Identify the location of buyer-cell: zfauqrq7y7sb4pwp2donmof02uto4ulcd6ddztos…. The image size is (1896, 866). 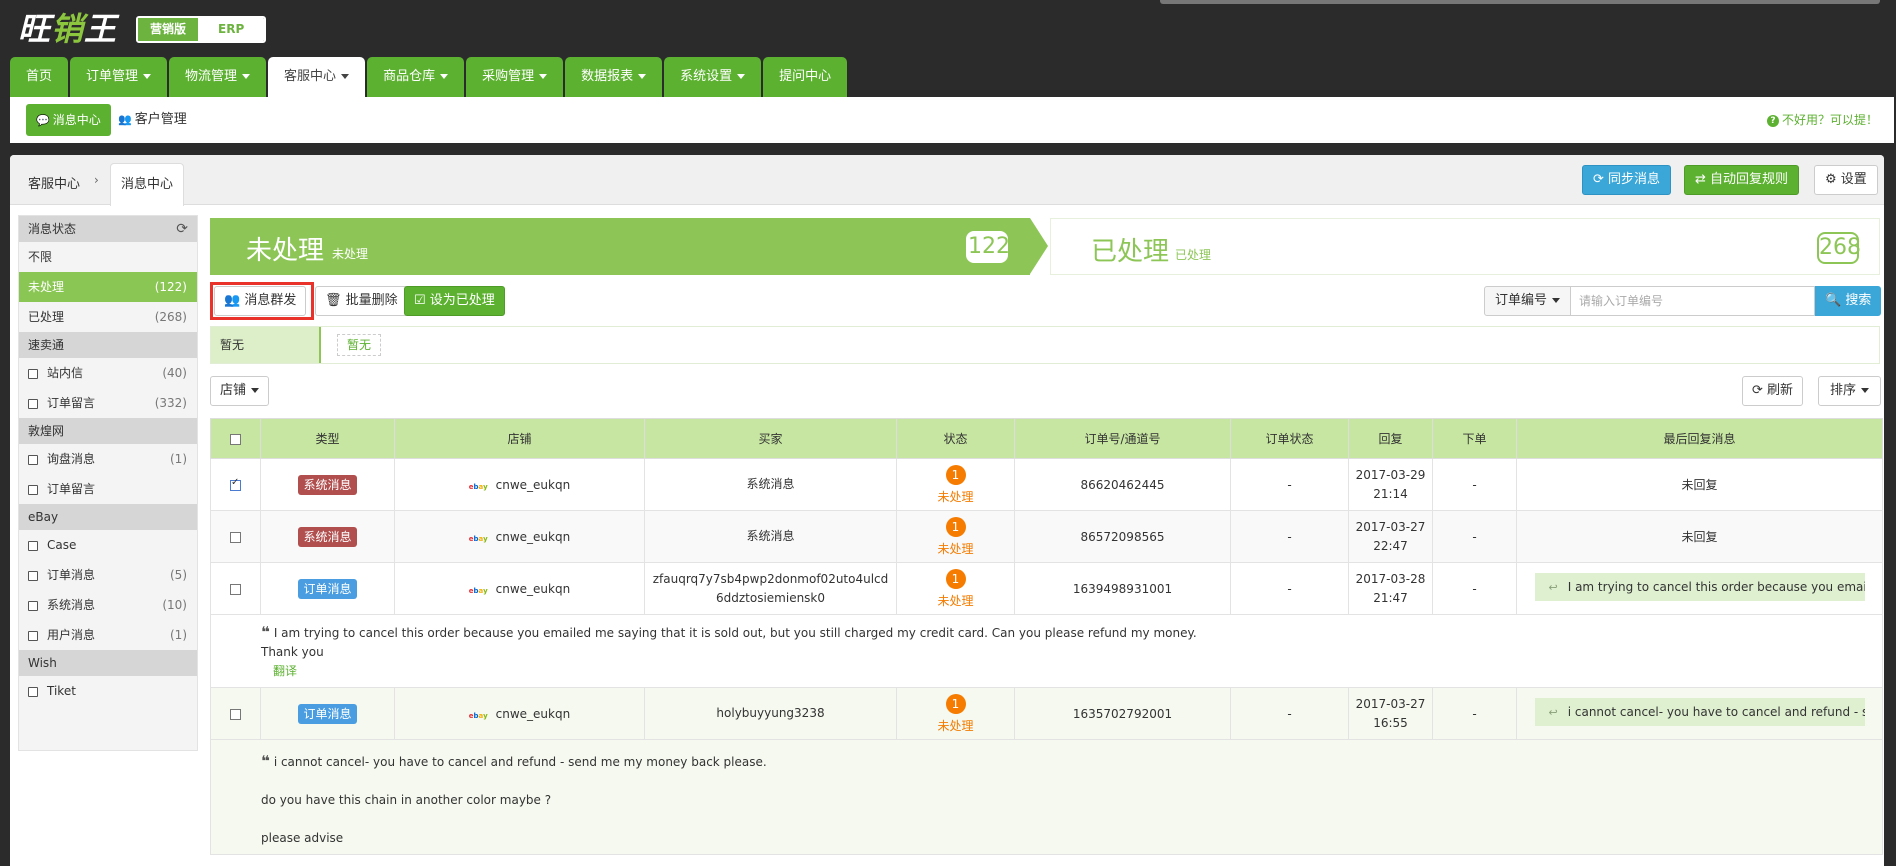
(770, 588).